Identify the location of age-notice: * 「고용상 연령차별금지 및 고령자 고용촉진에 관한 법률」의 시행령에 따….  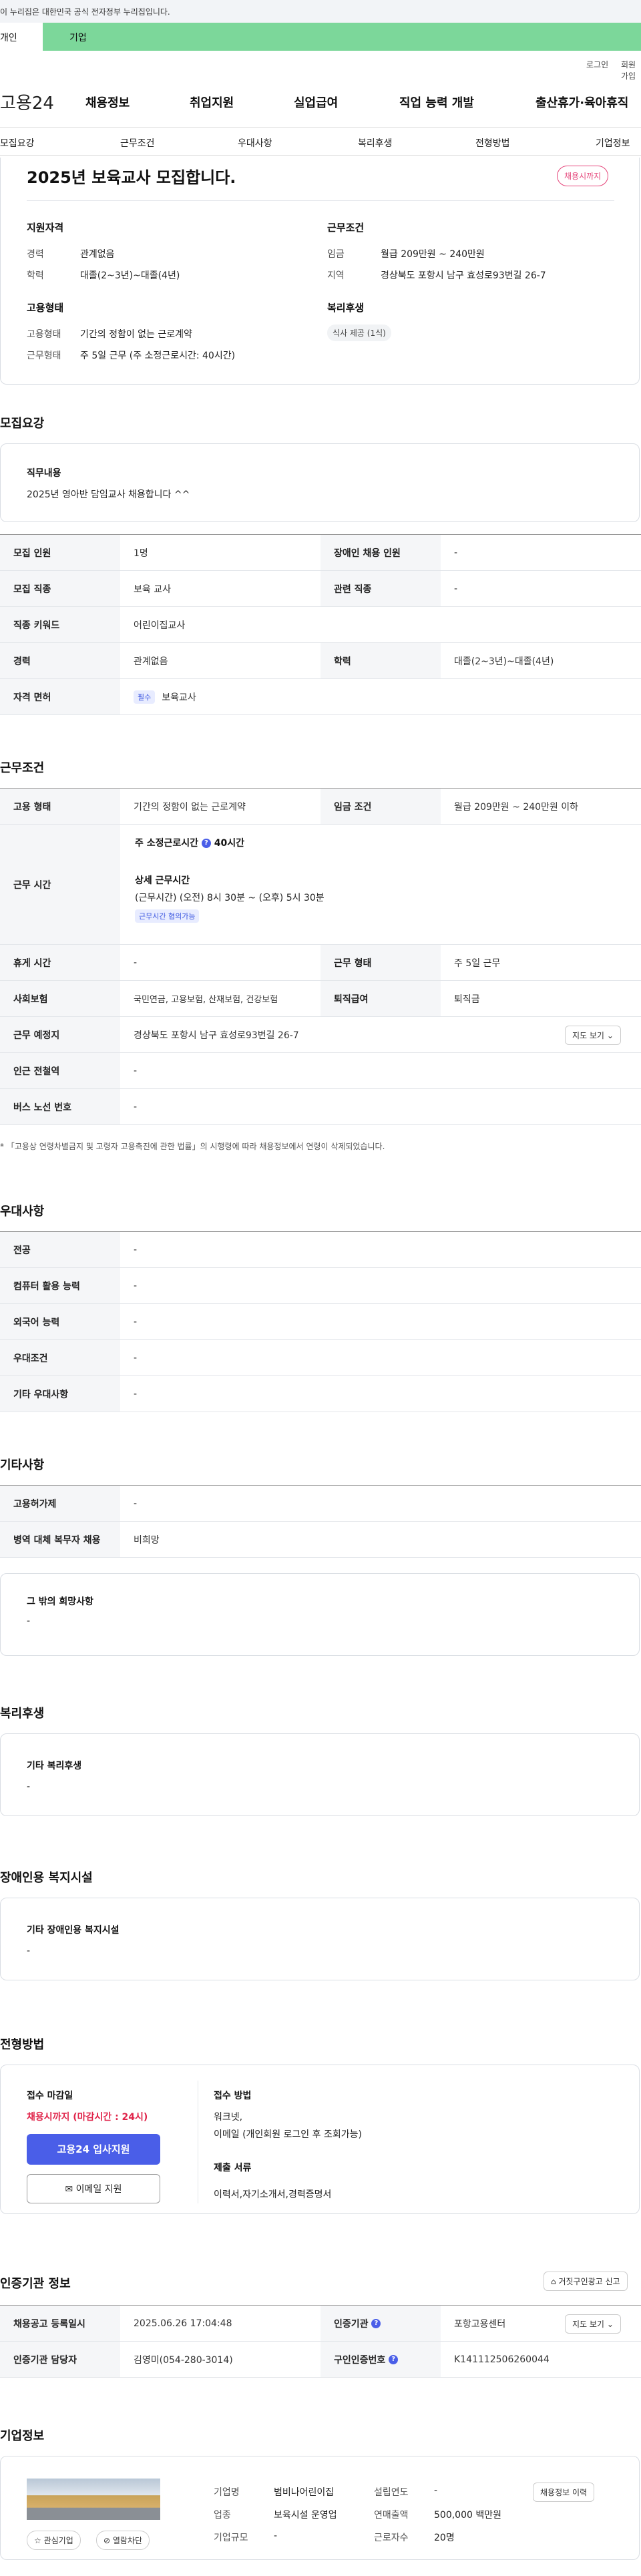
(192, 1146).